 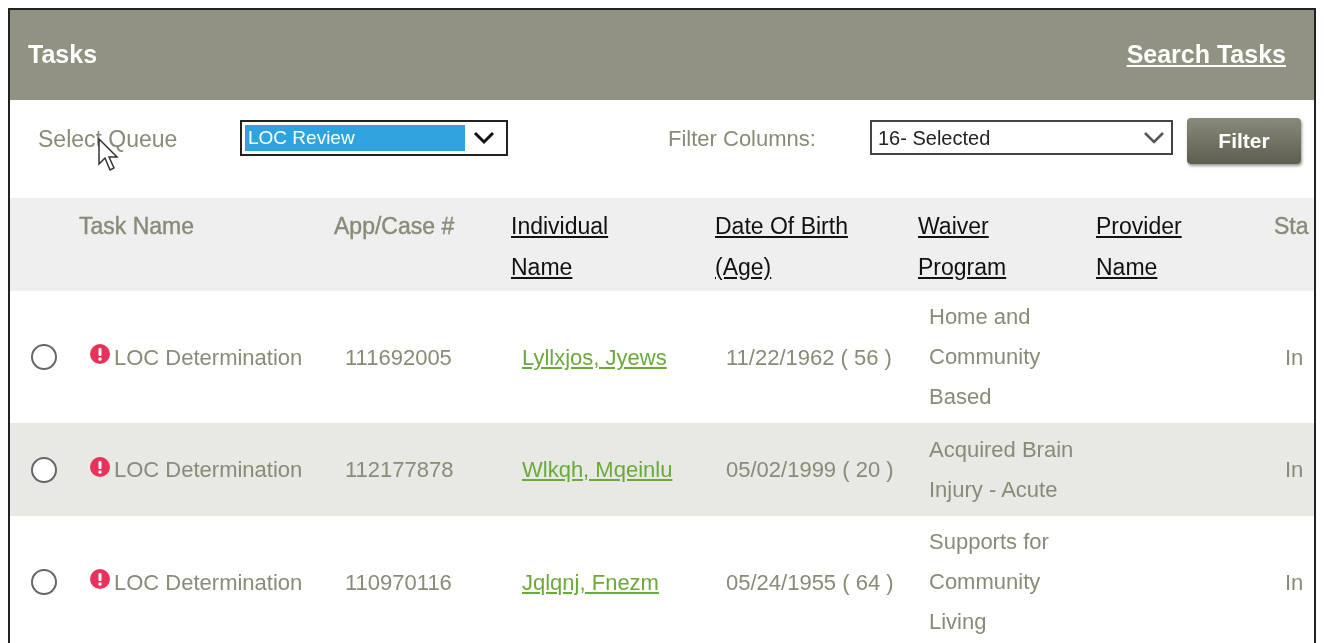 What do you see at coordinates (1244, 141) in the screenshot?
I see `filter-button: Filter` at bounding box center [1244, 141].